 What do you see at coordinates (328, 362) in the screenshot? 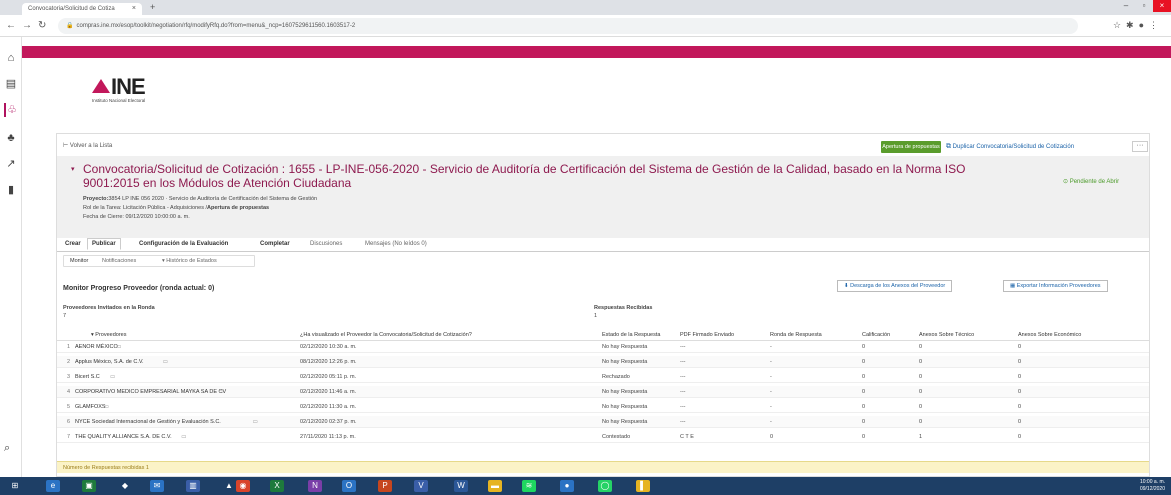
I see `cell-visualizado: 08/12/2020 12:26 p. m.` at bounding box center [328, 362].